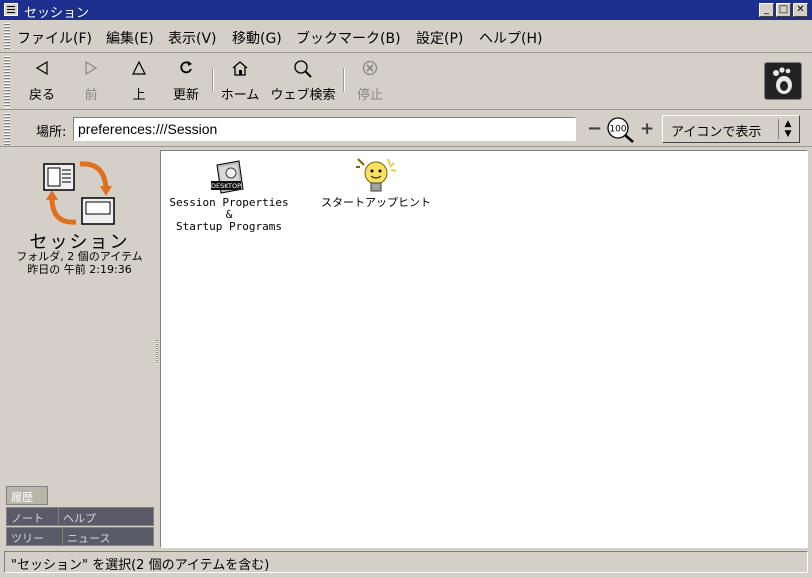  Describe the element at coordinates (79, 256) in the screenshot. I see `sidebar-info-items: フォルダ, 2 個のアイテム` at that location.